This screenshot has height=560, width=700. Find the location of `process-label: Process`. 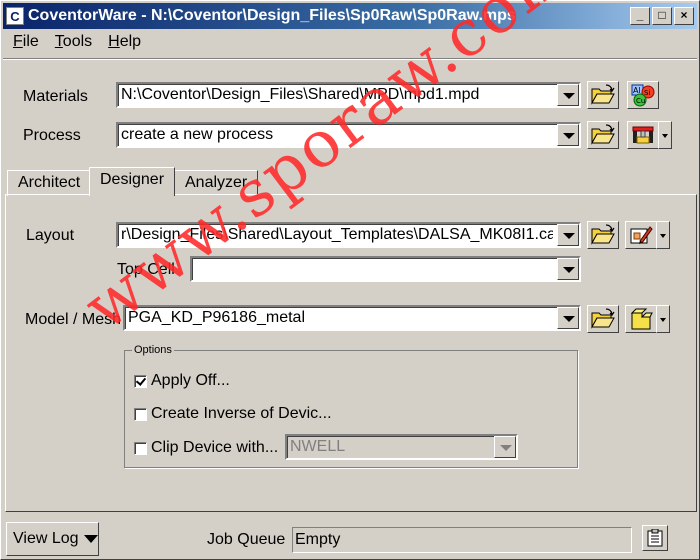

process-label: Process is located at coordinates (52, 135).